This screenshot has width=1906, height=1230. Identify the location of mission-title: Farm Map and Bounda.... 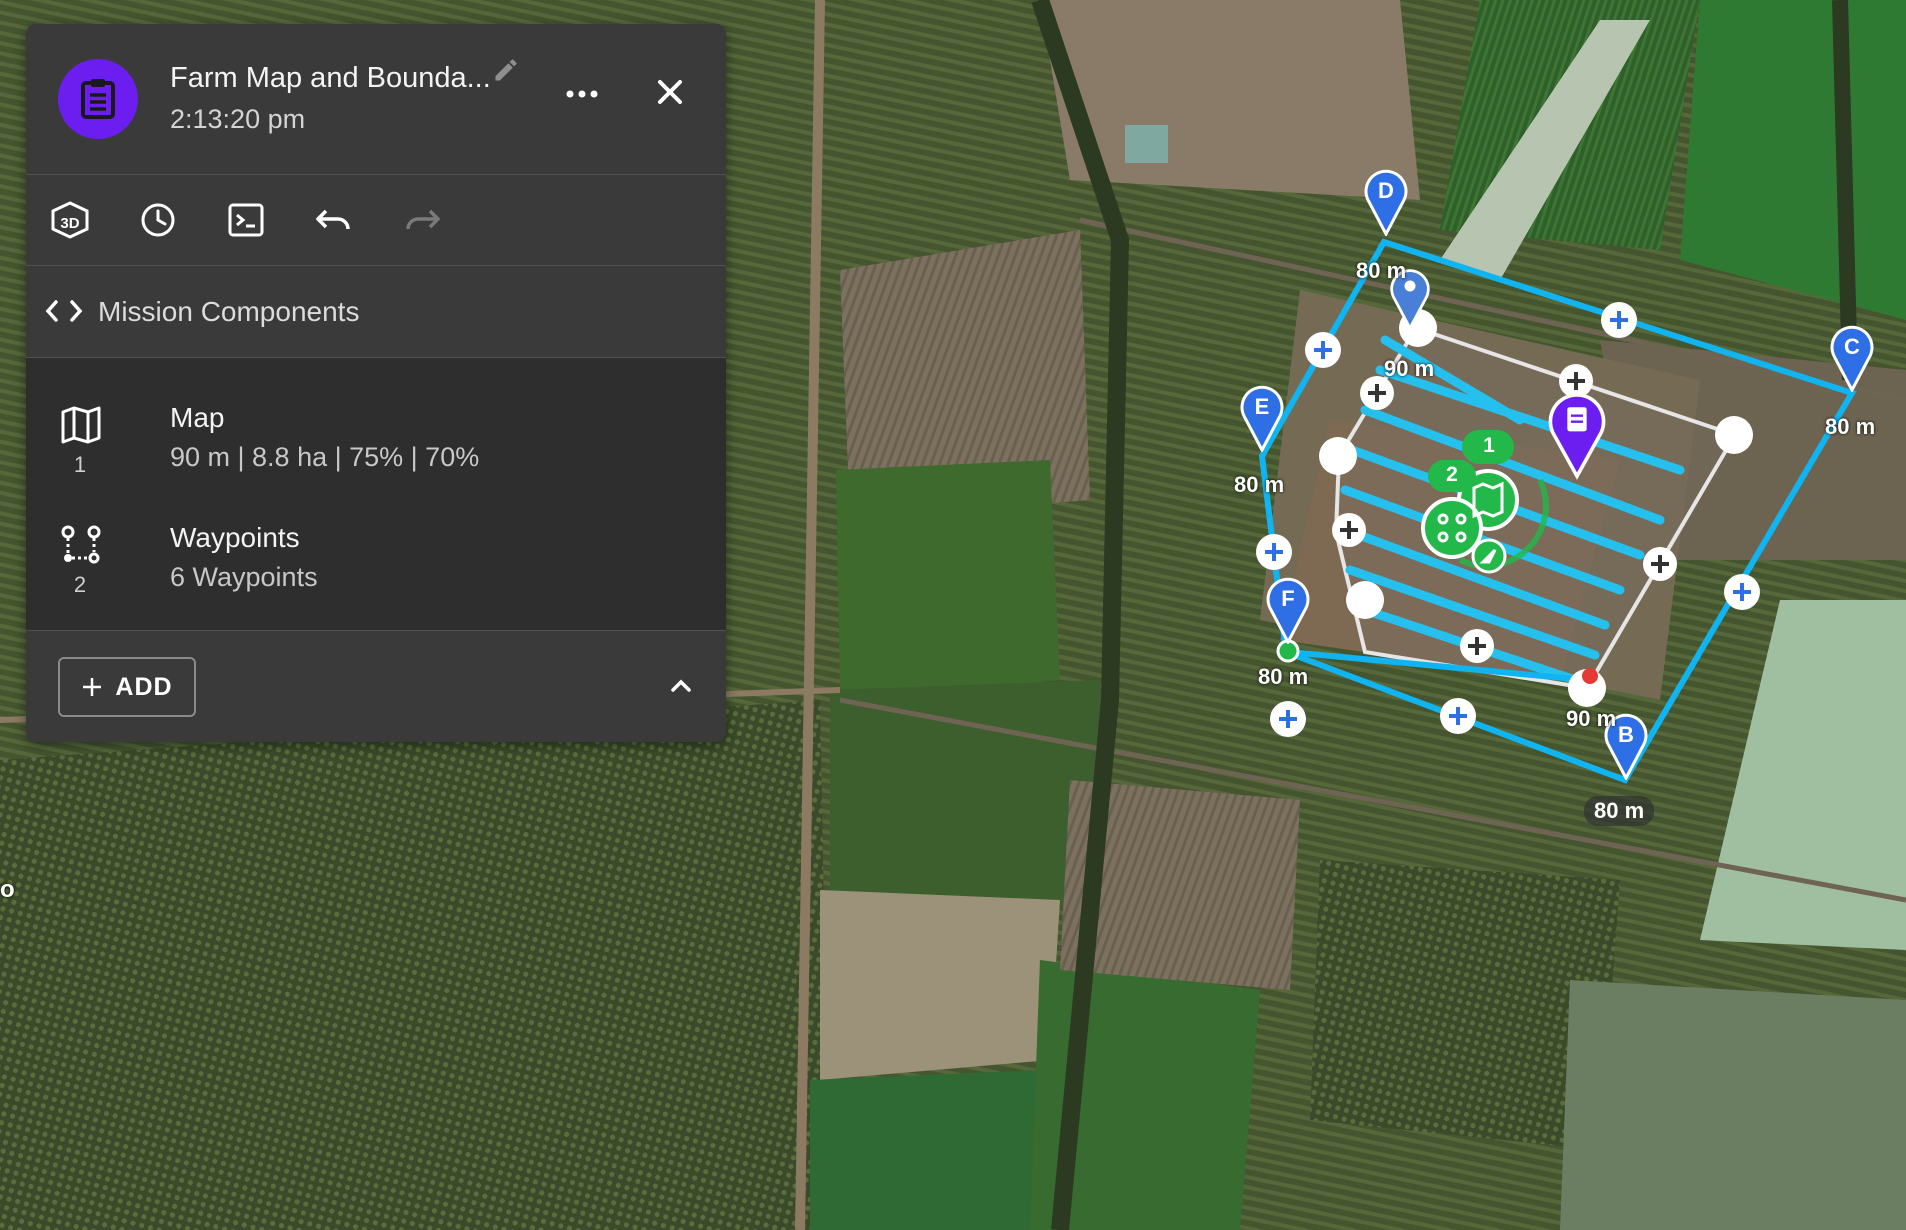
(330, 78).